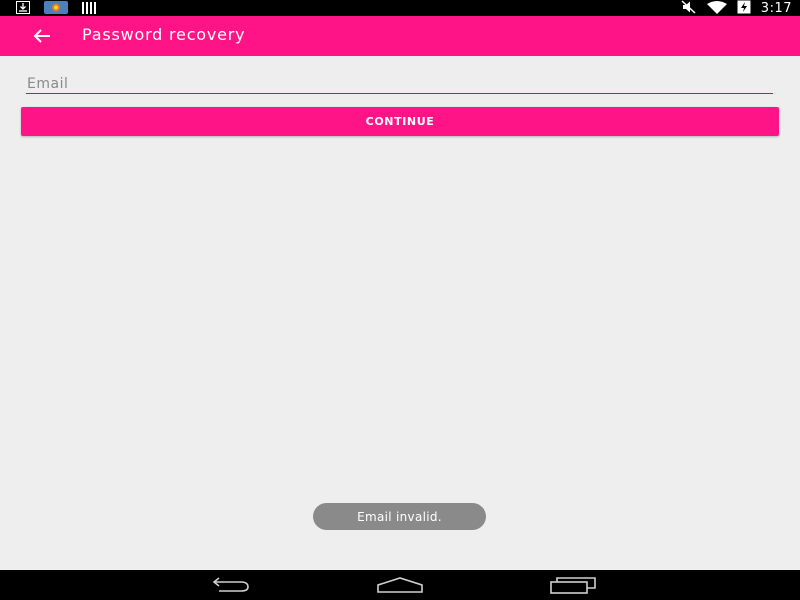  I want to click on status-bar-right: 3:17, so click(736, 8).